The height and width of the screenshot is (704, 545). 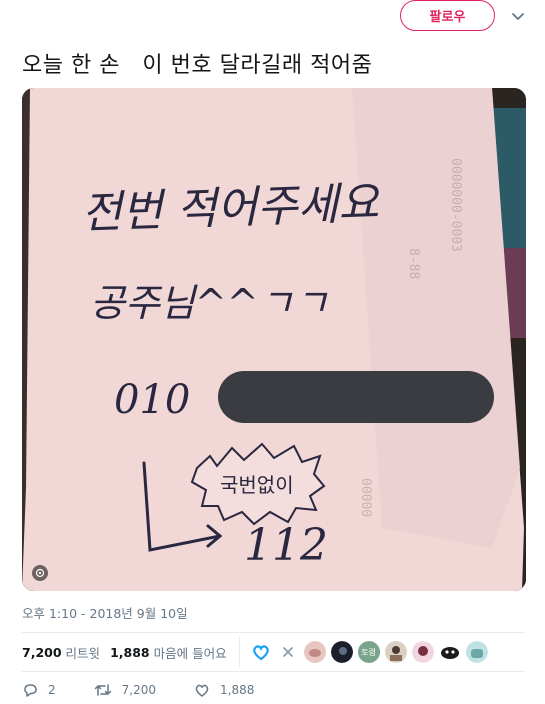 I want to click on svg-text: 0000000-0003, so click(x=455, y=205).